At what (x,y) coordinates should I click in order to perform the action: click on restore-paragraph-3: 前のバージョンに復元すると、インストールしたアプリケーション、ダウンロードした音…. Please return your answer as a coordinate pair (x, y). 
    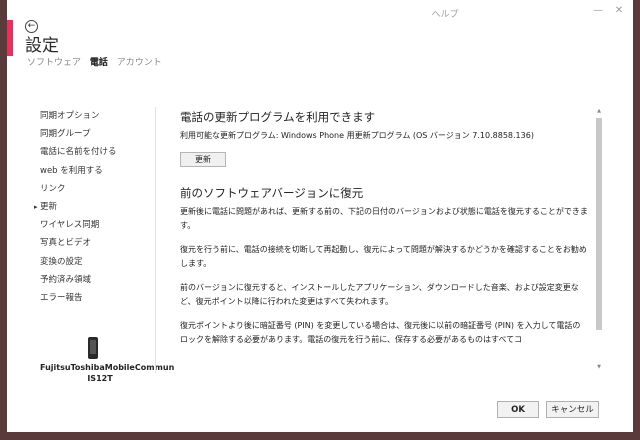
    Looking at the image, I should click on (379, 294).